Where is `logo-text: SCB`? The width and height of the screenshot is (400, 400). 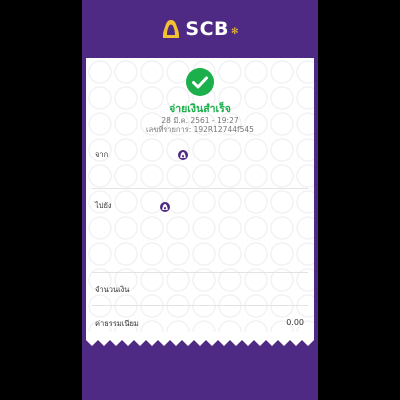 logo-text: SCB is located at coordinates (207, 29).